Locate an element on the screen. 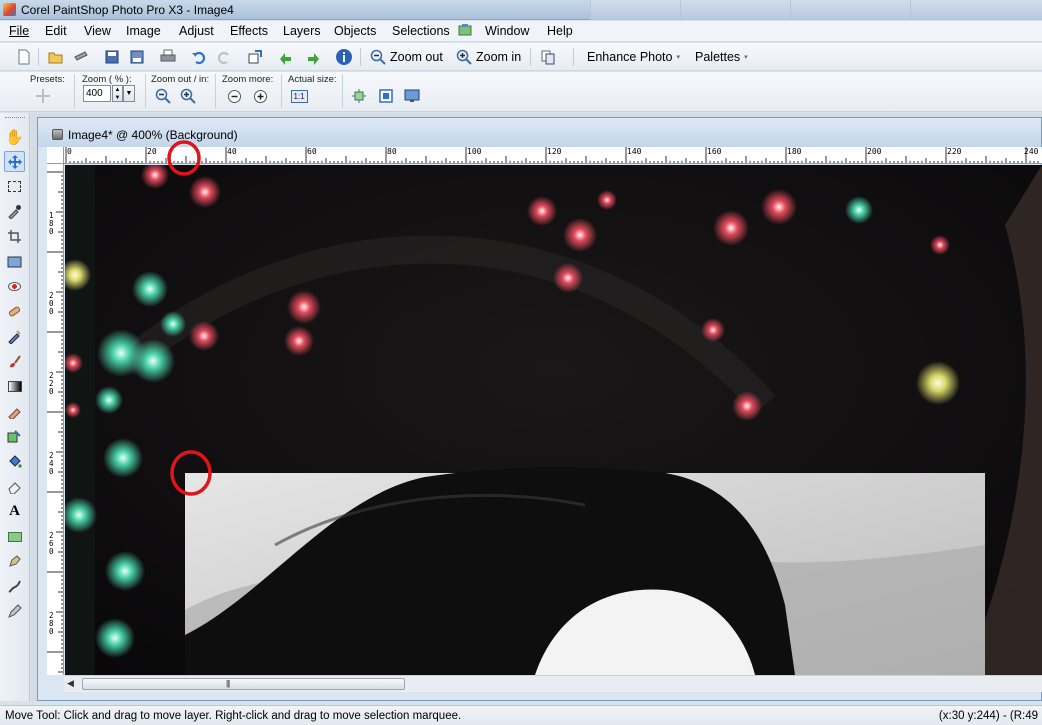 The height and width of the screenshot is (725, 1042). palettes-menu: Palettes ▾ is located at coordinates (721, 57).